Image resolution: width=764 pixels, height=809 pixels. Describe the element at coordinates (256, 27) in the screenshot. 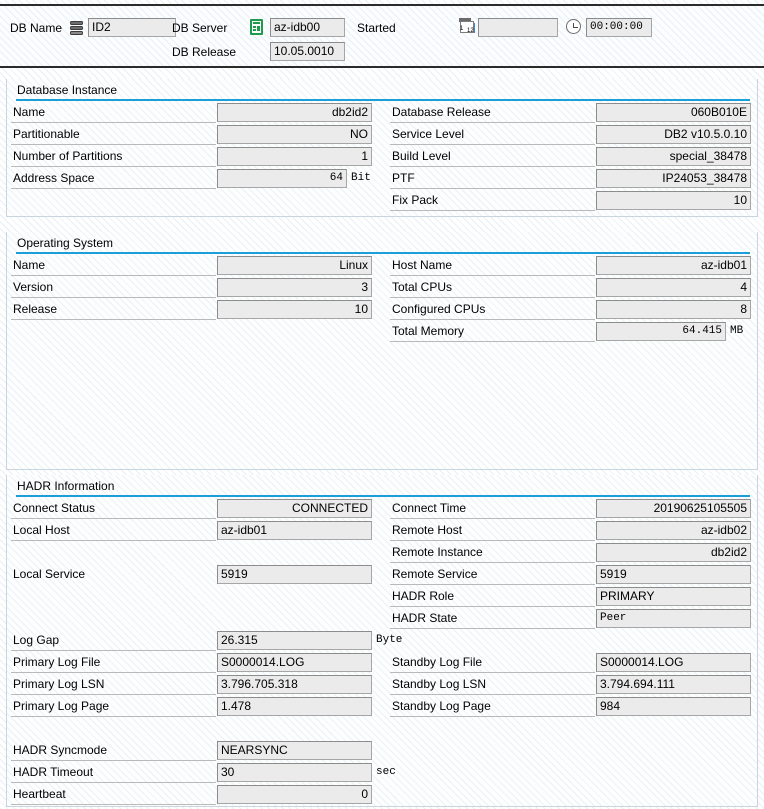

I see `server-icon` at that location.